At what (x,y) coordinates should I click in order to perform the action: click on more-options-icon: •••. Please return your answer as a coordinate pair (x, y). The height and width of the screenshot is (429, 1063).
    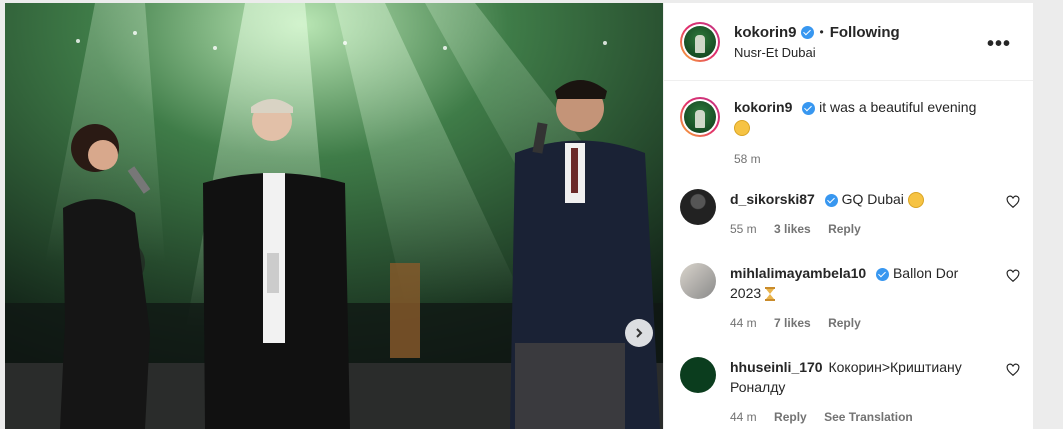
    Looking at the image, I should click on (999, 44).